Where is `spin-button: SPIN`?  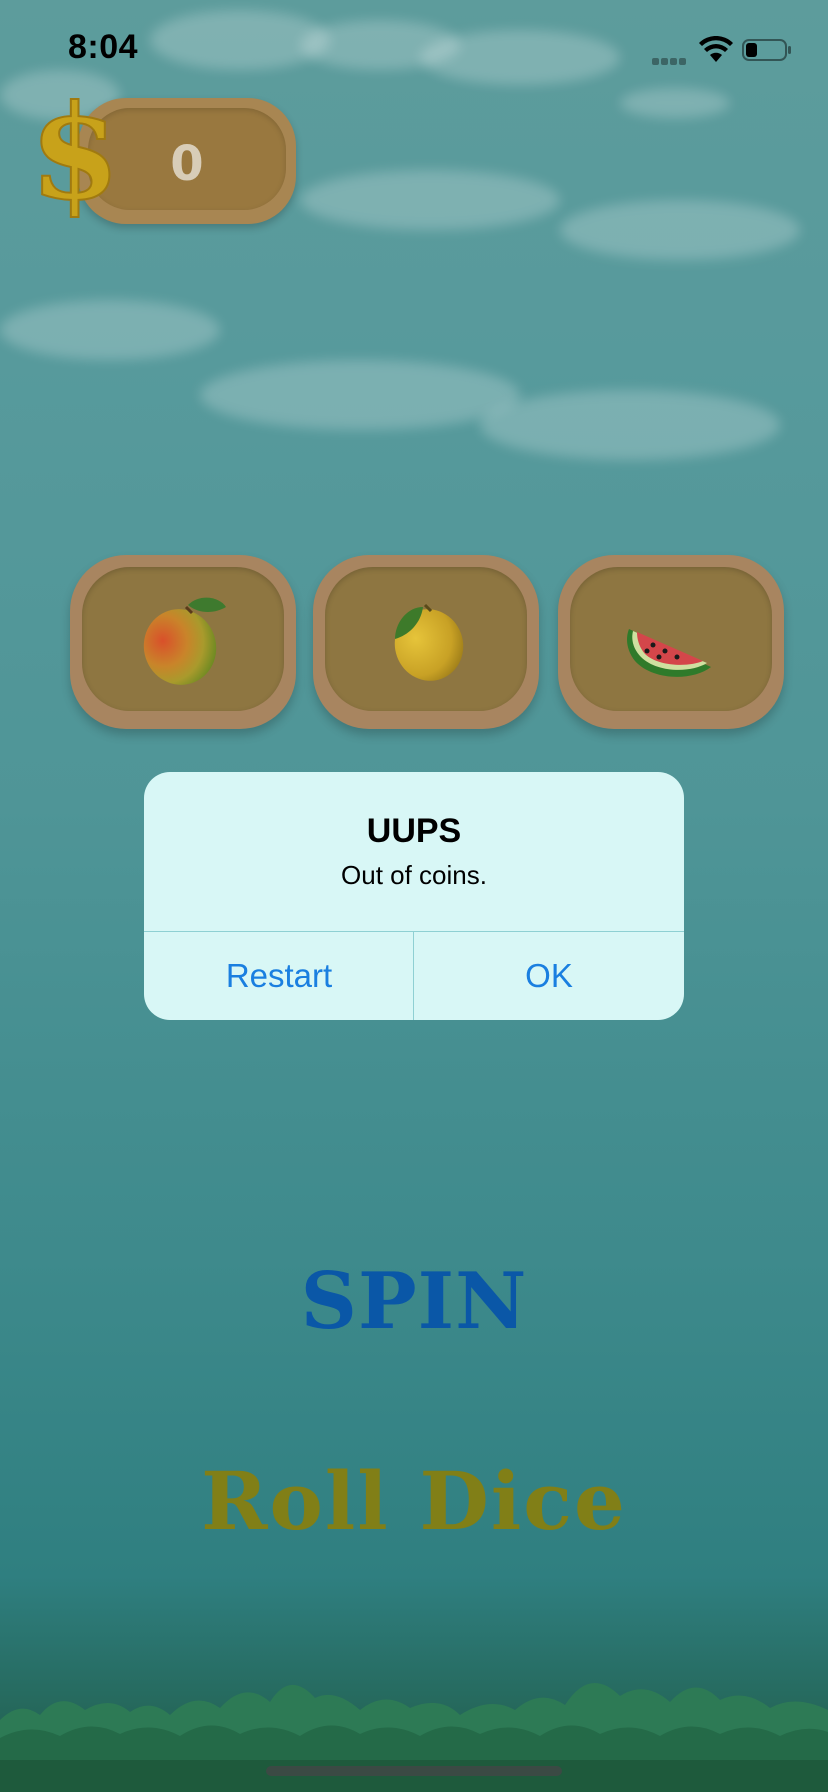 spin-button: SPIN is located at coordinates (414, 1301).